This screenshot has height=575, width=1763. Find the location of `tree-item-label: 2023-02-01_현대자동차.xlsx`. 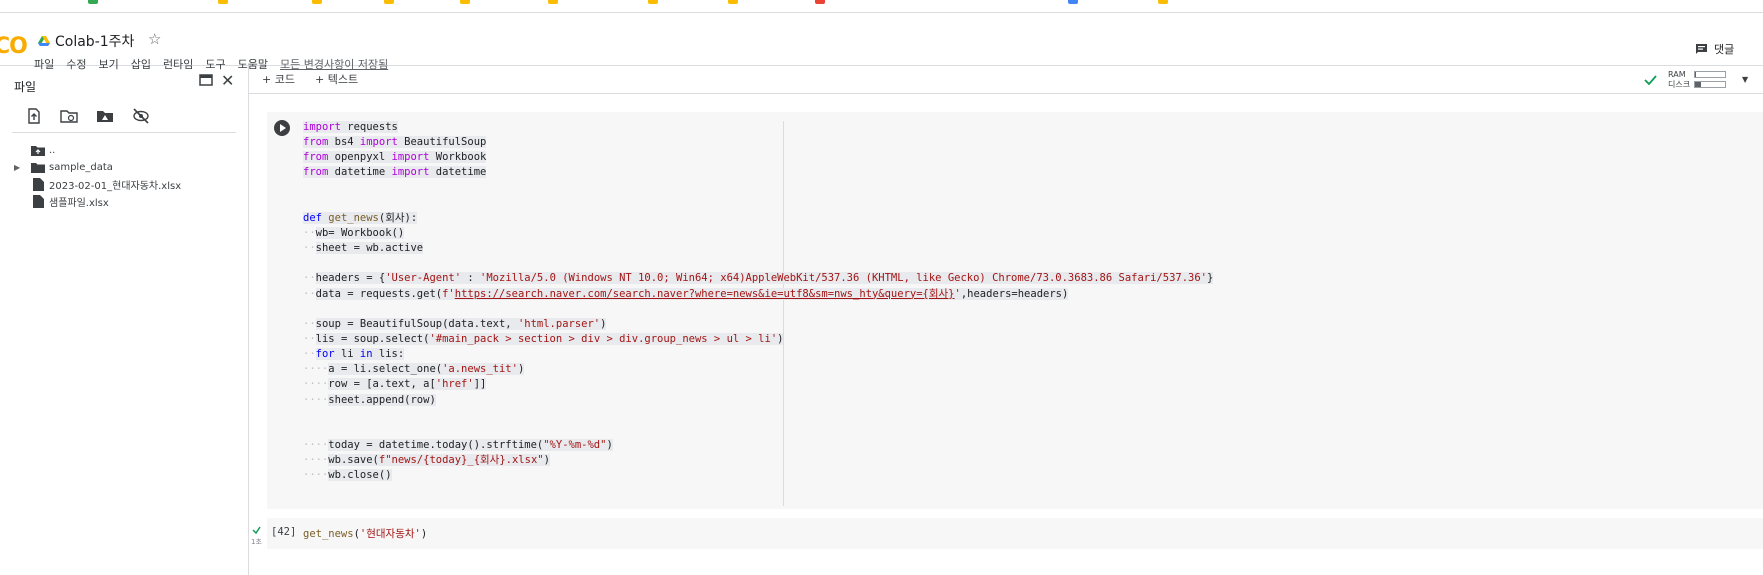

tree-item-label: 2023-02-01_현대자동차.xlsx is located at coordinates (115, 186).